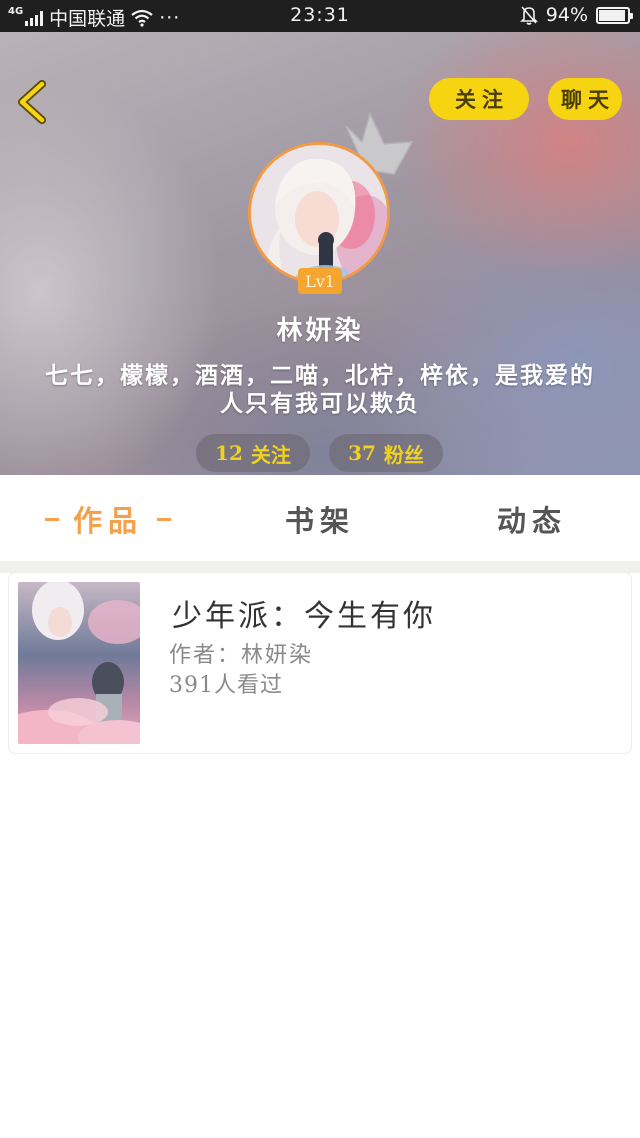 This screenshot has height=1138, width=640. Describe the element at coordinates (532, 519) in the screenshot. I see `tab-moments: 动态` at that location.